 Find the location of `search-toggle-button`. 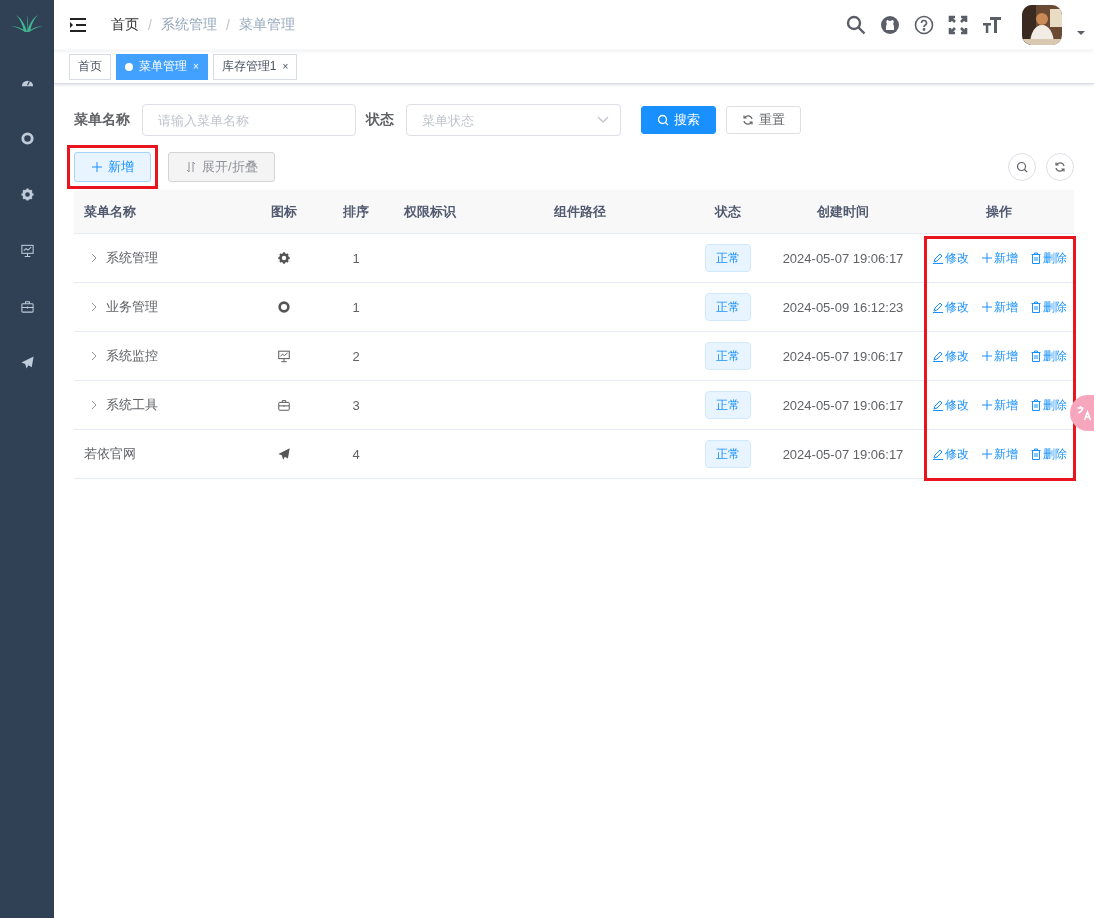

search-toggle-button is located at coordinates (1022, 167).